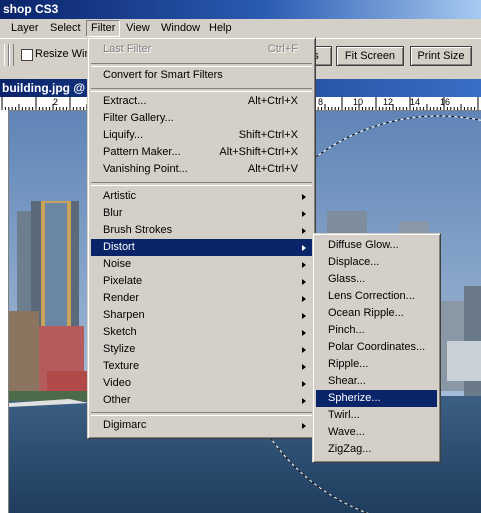  Describe the element at coordinates (201, 400) in the screenshot. I see `menu-item-other: Other` at that location.